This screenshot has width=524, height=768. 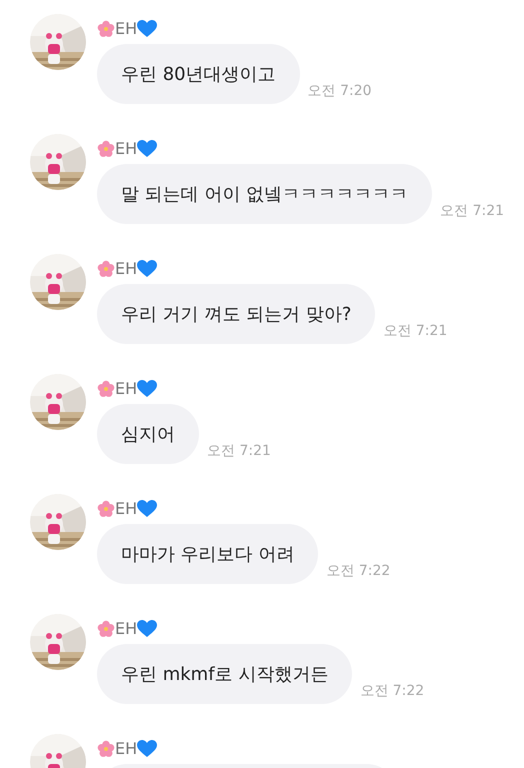 I want to click on message-bubble: 마마가 우리보다 어려, so click(x=207, y=554).